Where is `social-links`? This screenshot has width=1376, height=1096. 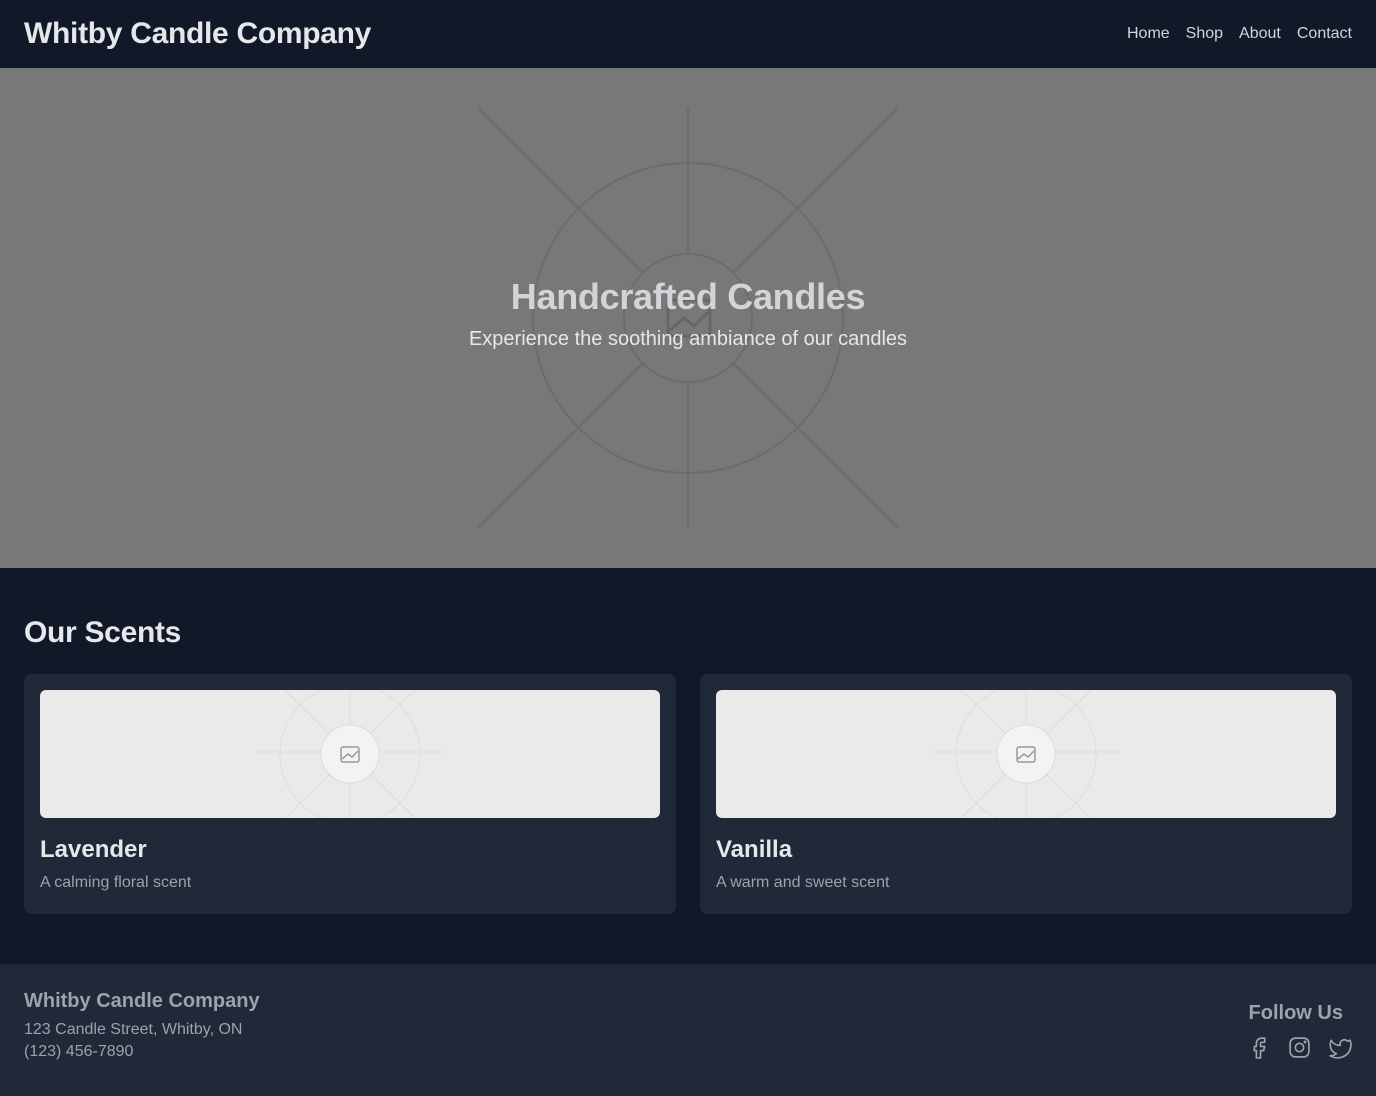
social-links is located at coordinates (1299, 1047).